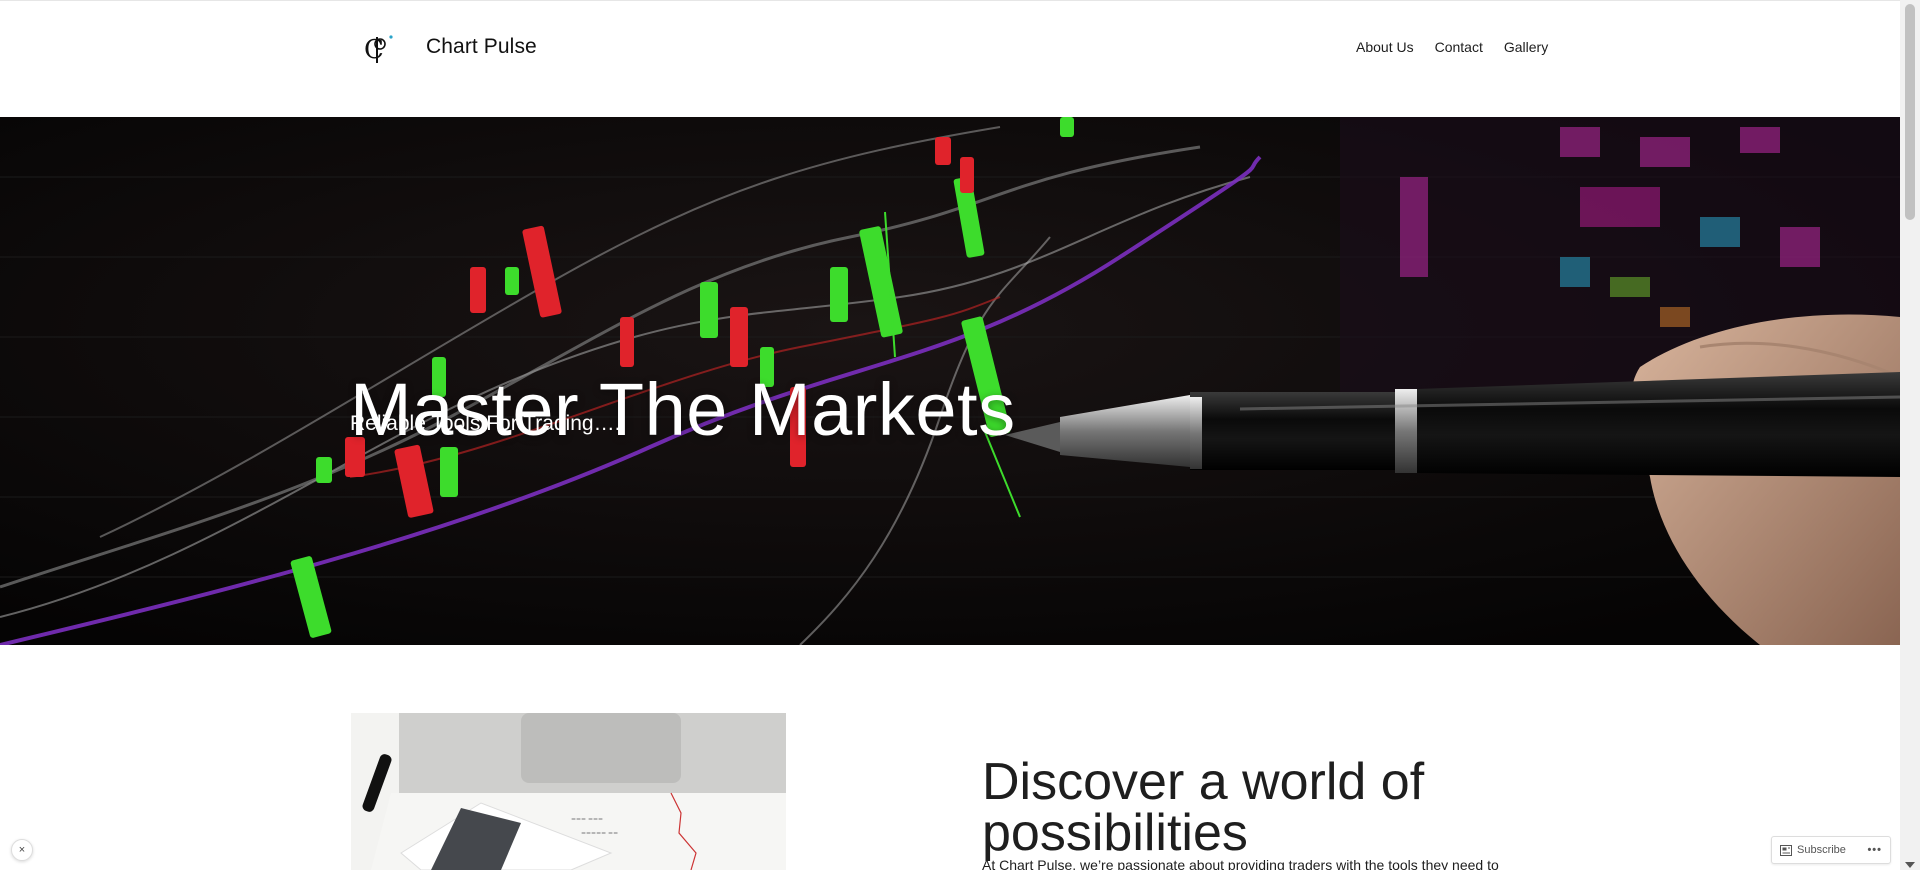  What do you see at coordinates (481, 47) in the screenshot?
I see `site-title: Chart Pulse` at bounding box center [481, 47].